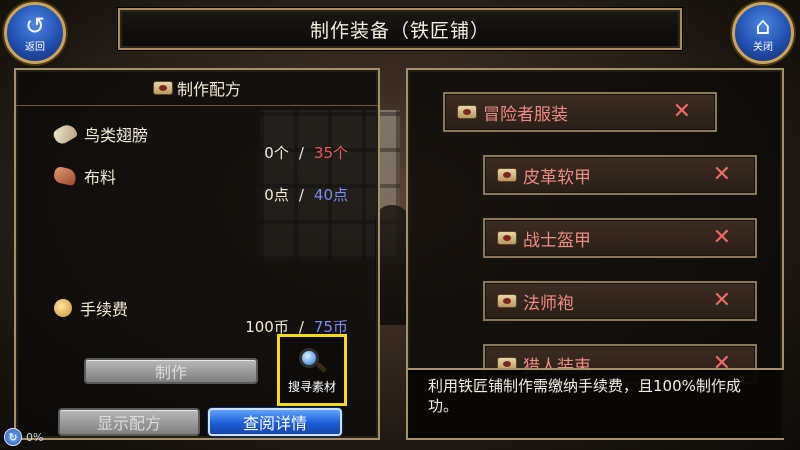 The width and height of the screenshot is (800, 450). I want to click on coins-icon, so click(63, 308).